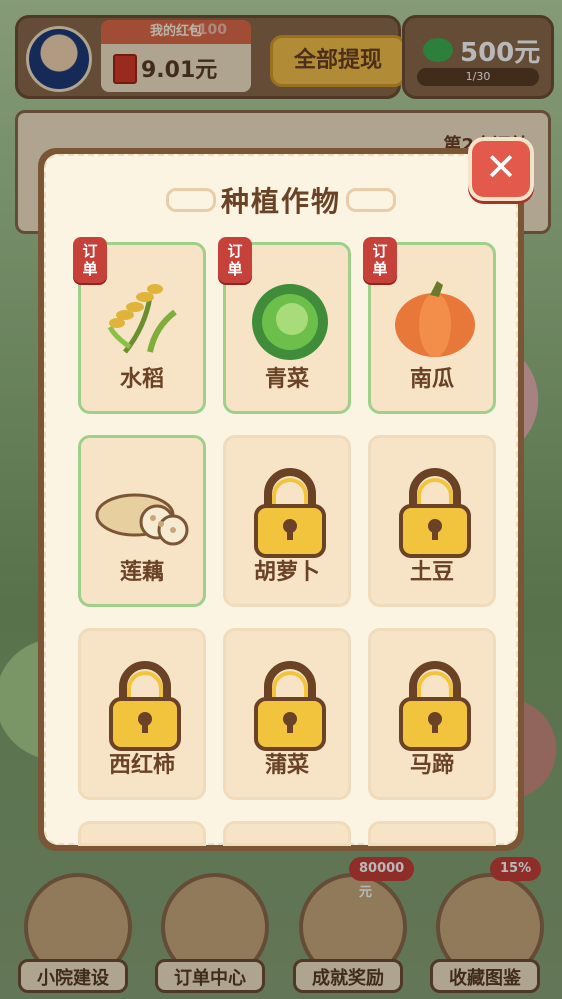  I want to click on crop-card: 水稻 订单, so click(139, 325).